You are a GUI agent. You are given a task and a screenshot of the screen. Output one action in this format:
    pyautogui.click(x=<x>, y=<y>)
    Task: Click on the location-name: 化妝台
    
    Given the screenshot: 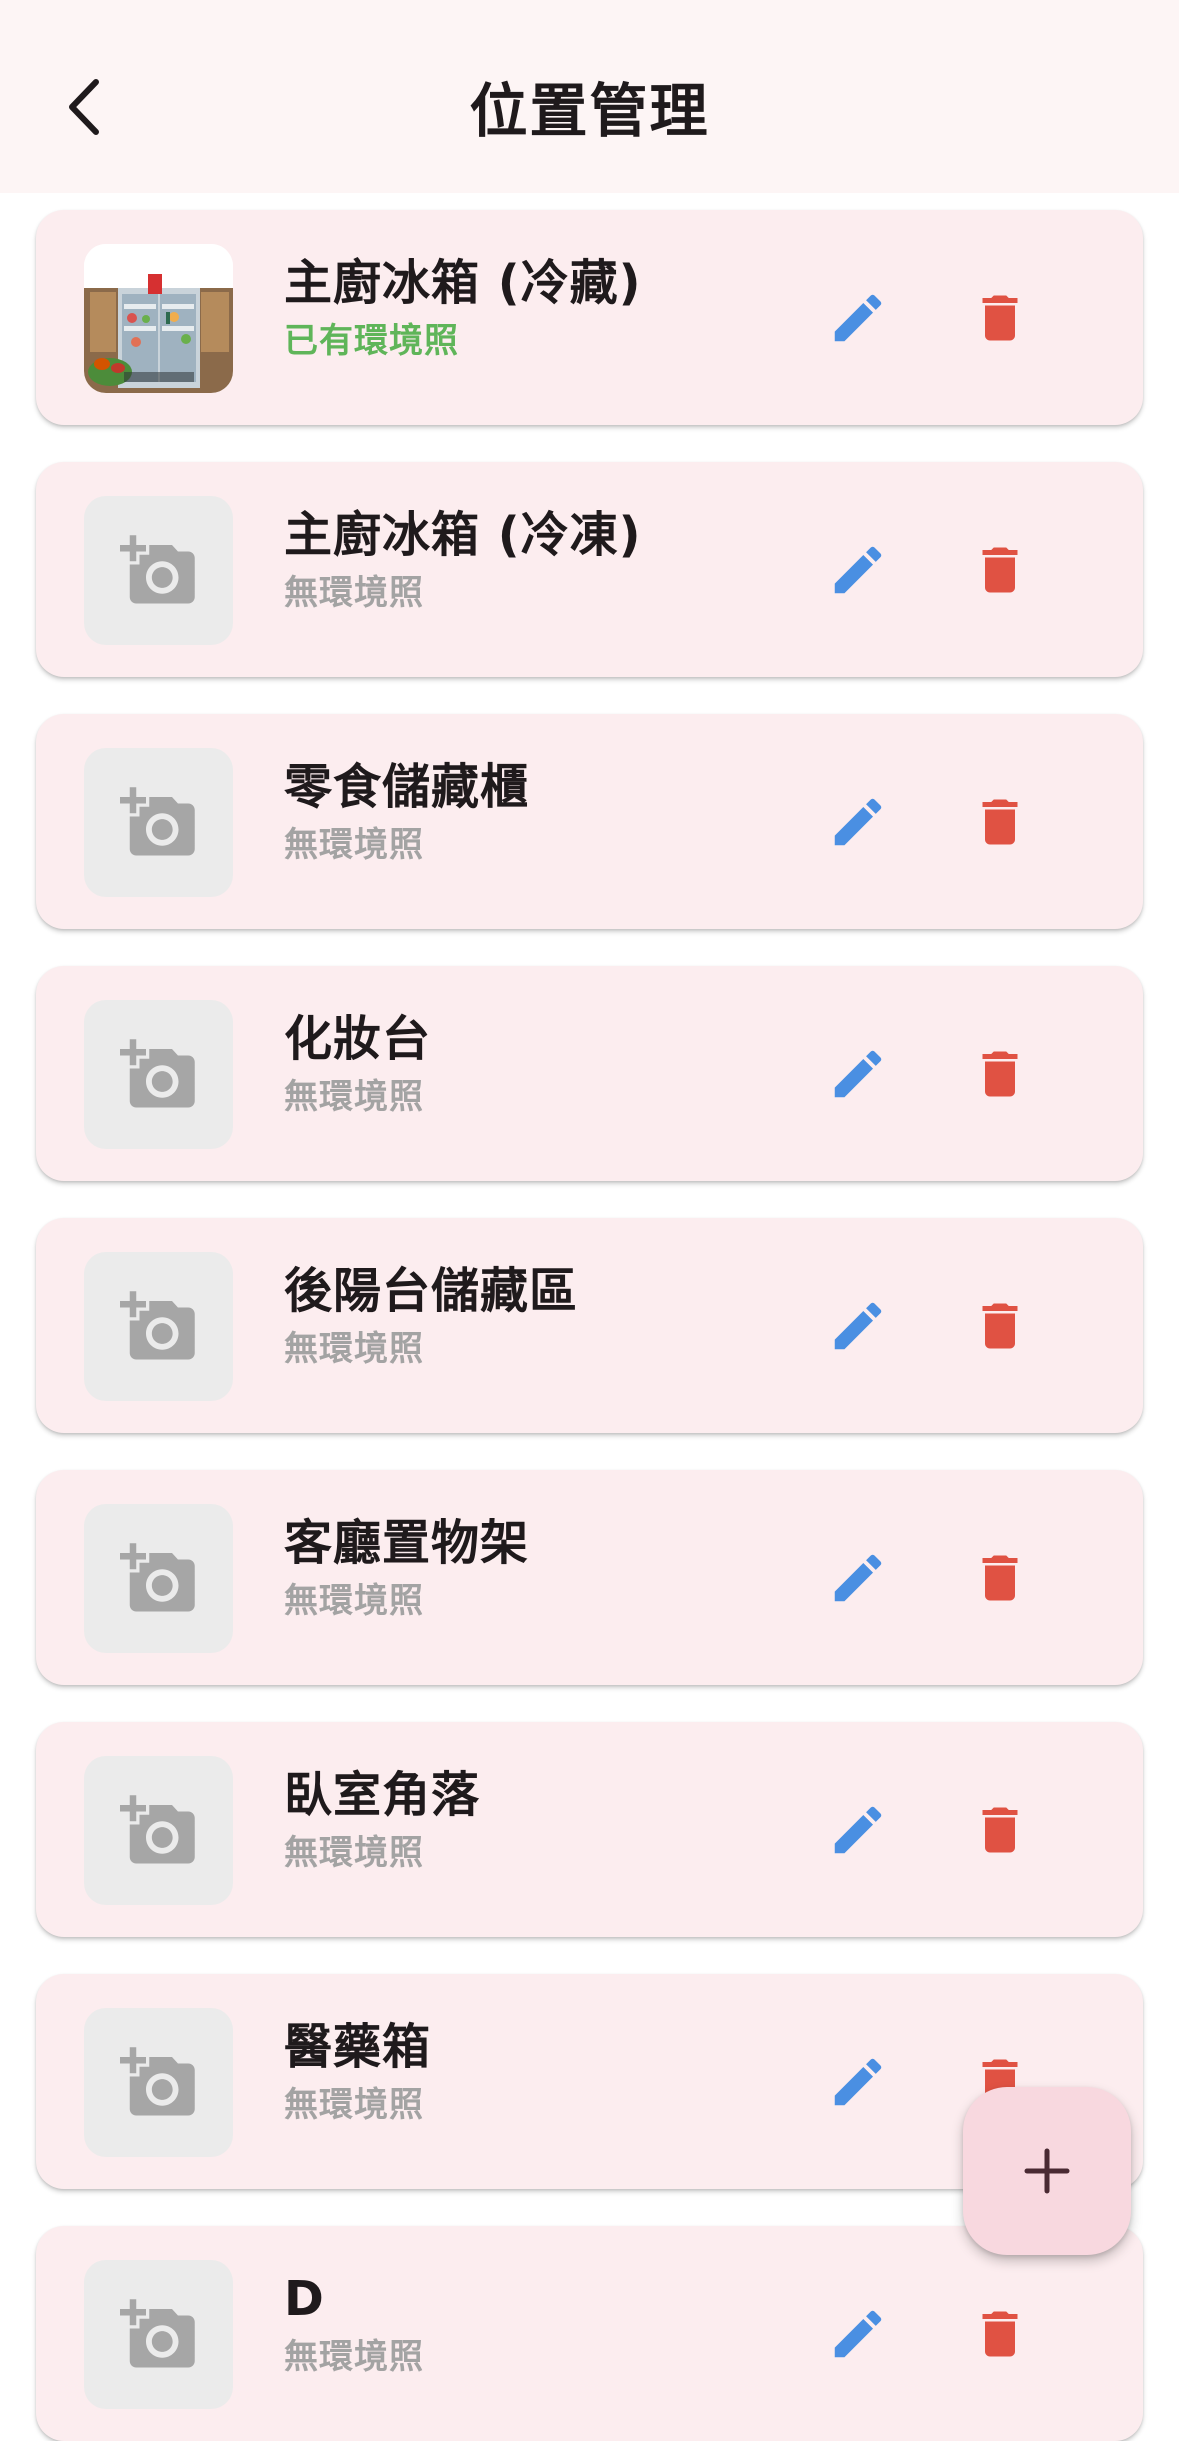 What is the action you would take?
    pyautogui.click(x=358, y=1039)
    